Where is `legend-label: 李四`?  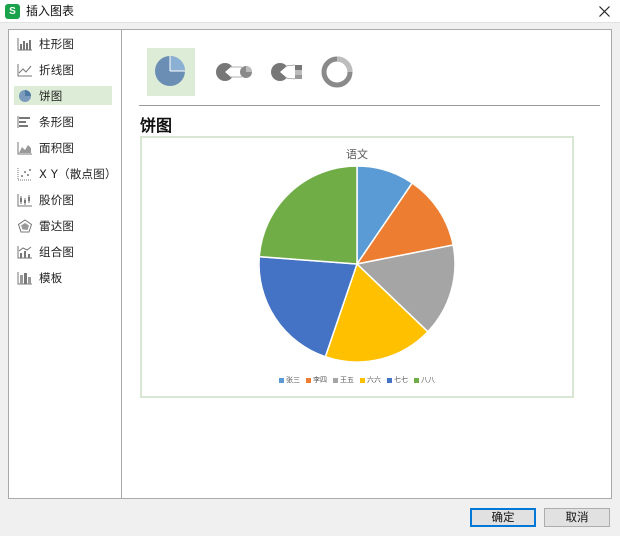 legend-label: 李四 is located at coordinates (320, 380).